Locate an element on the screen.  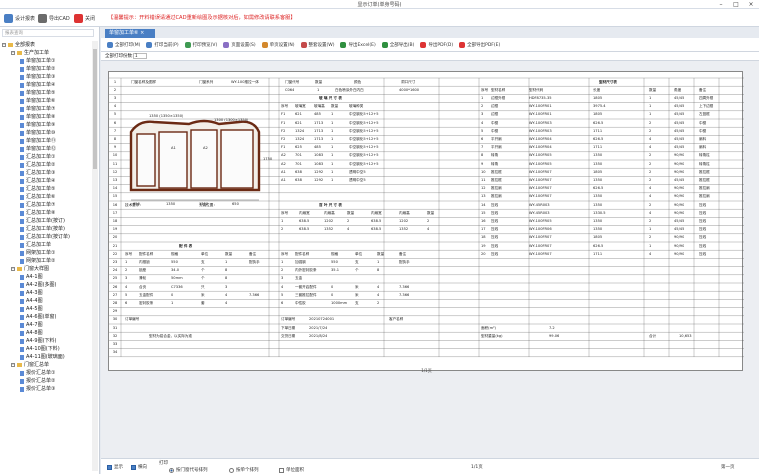
close-button: 关闭 is located at coordinates (84, 18).